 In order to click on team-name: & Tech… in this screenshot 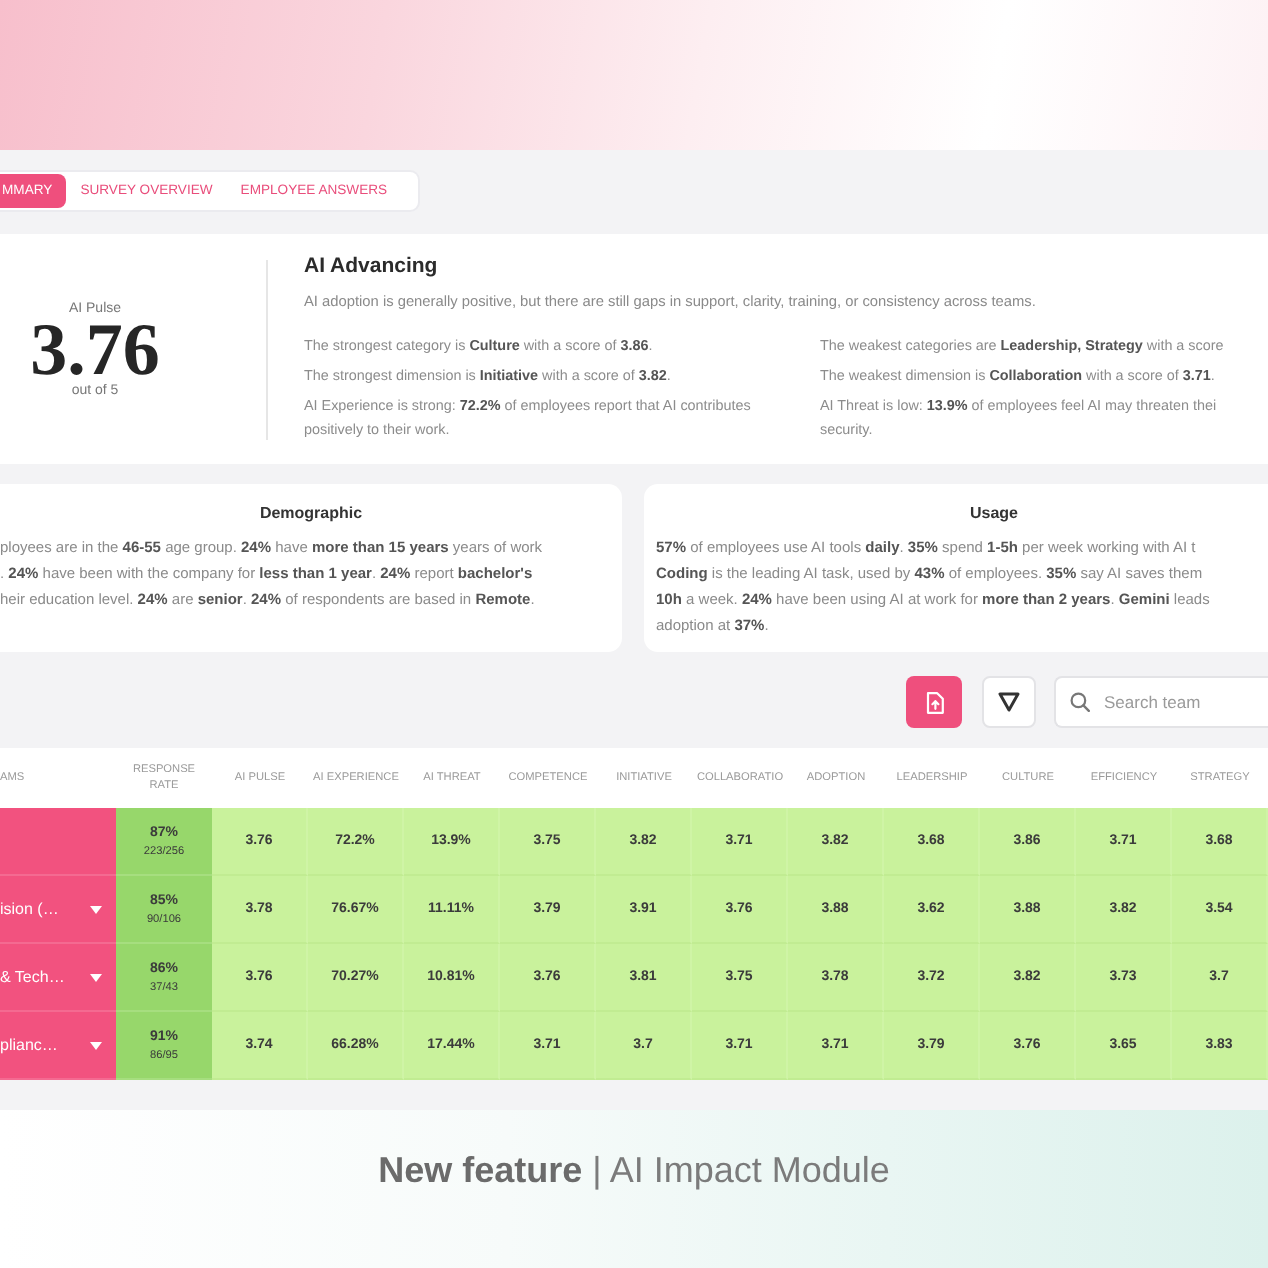, I will do `click(32, 977)`.